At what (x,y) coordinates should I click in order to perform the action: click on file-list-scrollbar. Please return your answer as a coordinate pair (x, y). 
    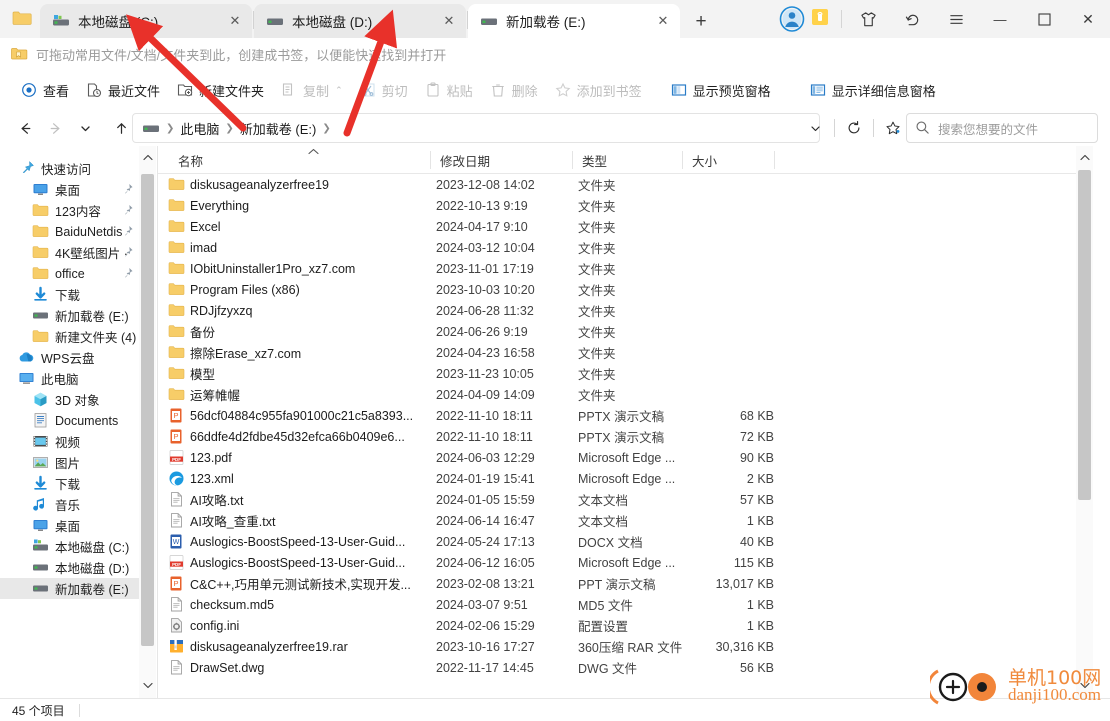
    Looking at the image, I should click on (1084, 422).